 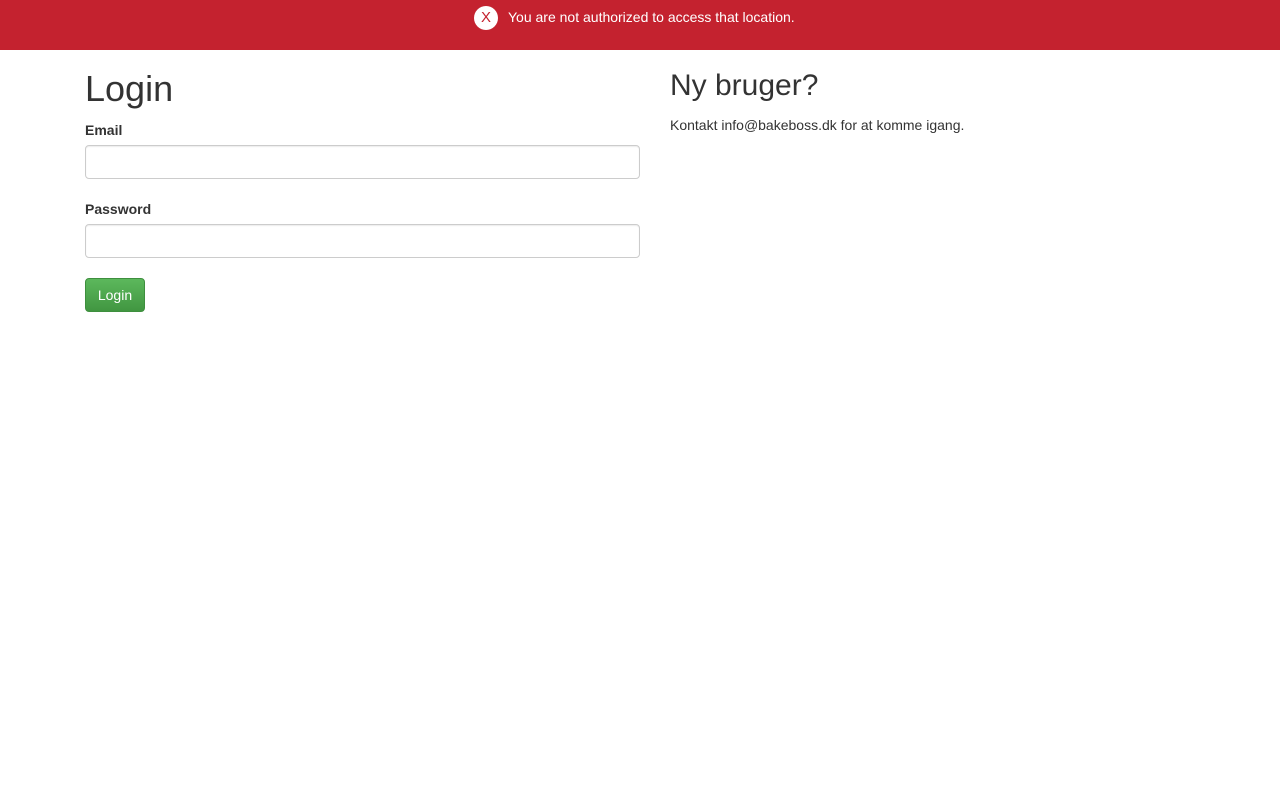 I want to click on password-label: Password, so click(x=118, y=209).